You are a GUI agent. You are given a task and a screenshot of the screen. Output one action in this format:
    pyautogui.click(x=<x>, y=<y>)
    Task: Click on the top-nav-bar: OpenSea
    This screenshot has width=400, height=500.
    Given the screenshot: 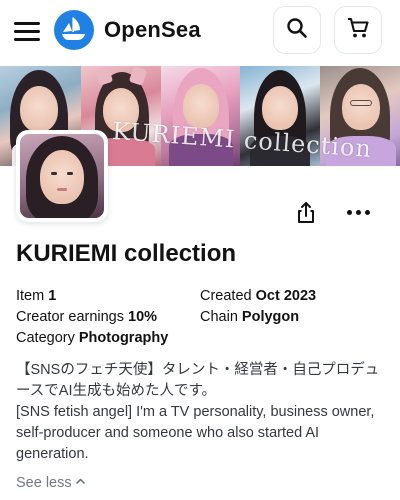 What is the action you would take?
    pyautogui.click(x=200, y=32)
    